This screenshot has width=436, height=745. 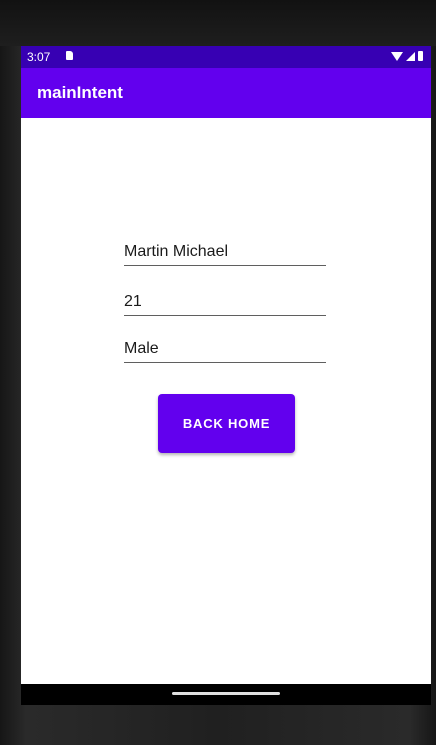 What do you see at coordinates (69, 55) in the screenshot?
I see `sim-card-icon` at bounding box center [69, 55].